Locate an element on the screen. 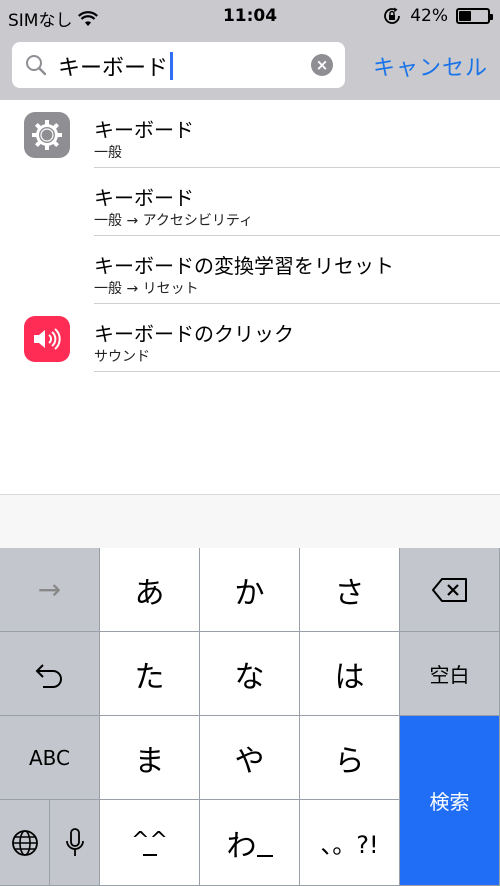 Image resolution: width=500 pixels, height=886 pixels. result-row: キーボード 一般 → アクセシビリティ is located at coordinates (250, 202).